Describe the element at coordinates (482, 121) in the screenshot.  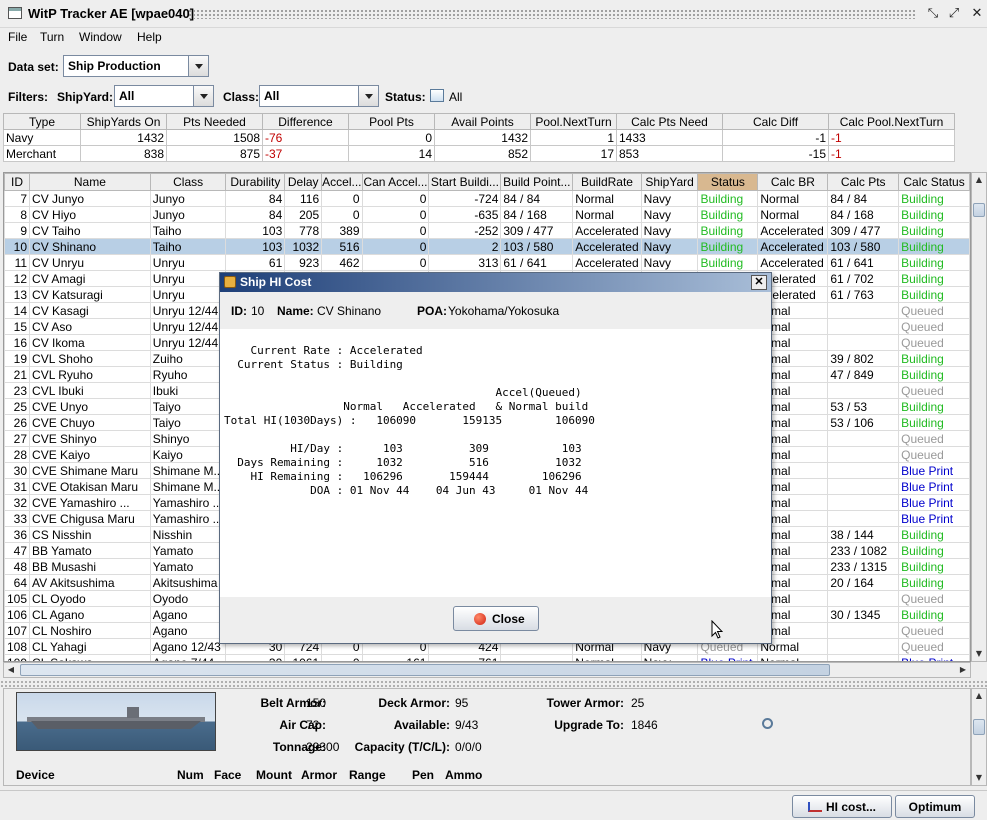
I see `summary-col-header: Avail Points` at that location.